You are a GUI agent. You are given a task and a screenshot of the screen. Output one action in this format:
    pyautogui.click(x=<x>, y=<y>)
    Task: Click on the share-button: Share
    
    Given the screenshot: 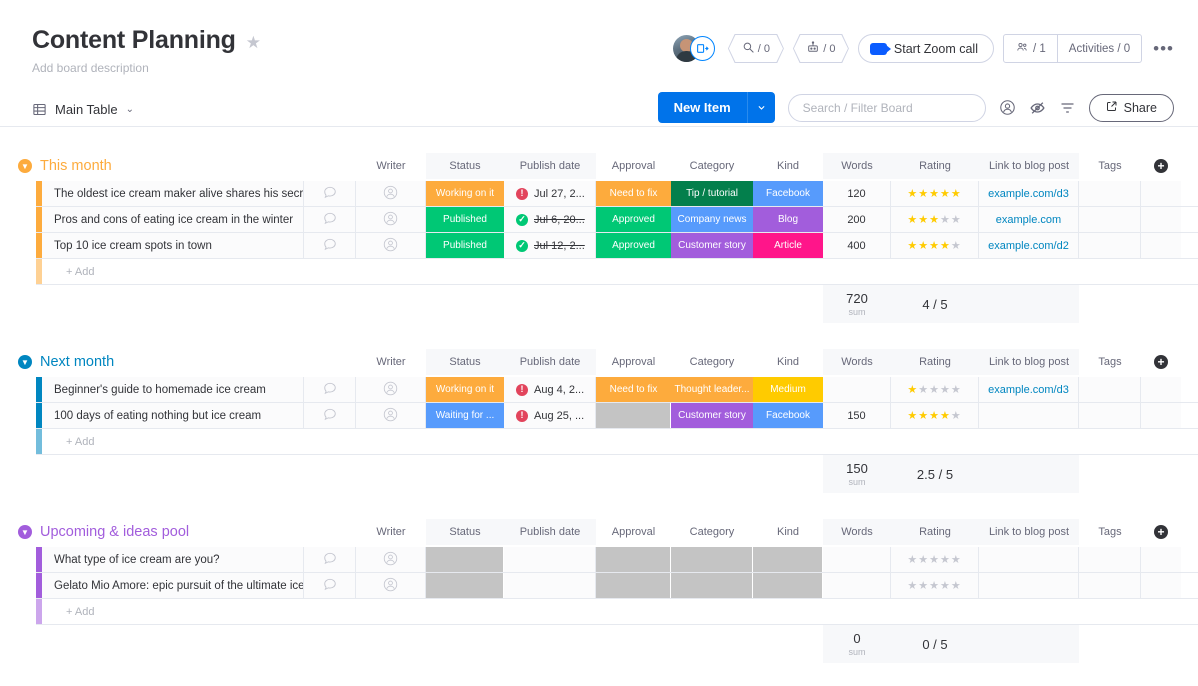 What is the action you would take?
    pyautogui.click(x=1131, y=107)
    